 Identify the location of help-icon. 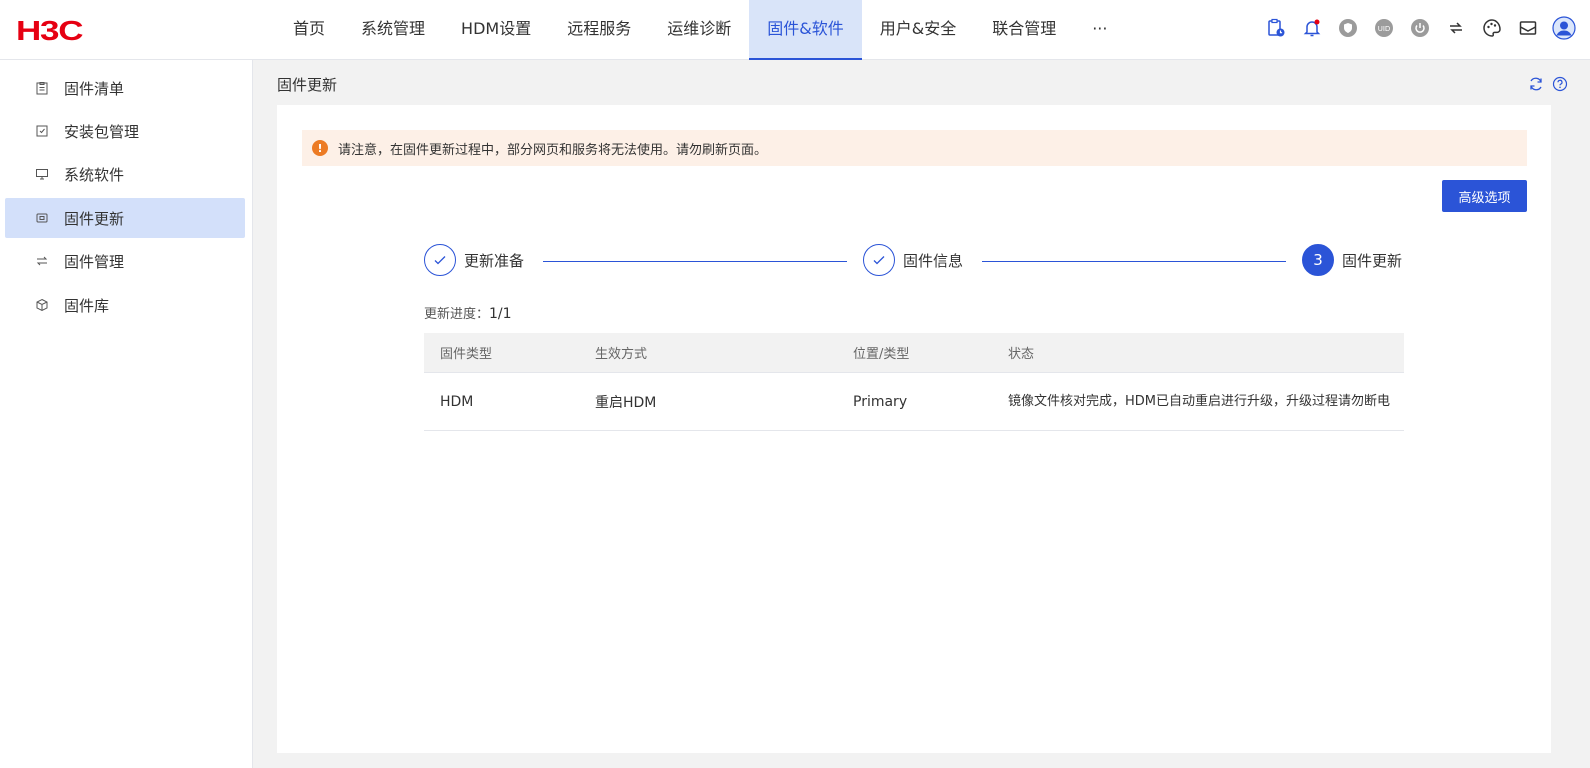
(1560, 84).